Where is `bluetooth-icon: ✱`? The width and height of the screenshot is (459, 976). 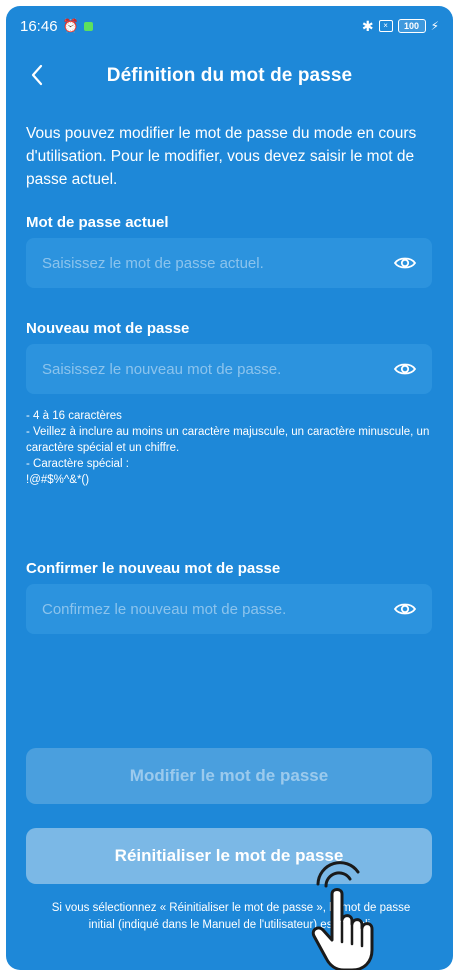 bluetooth-icon: ✱ is located at coordinates (367, 25).